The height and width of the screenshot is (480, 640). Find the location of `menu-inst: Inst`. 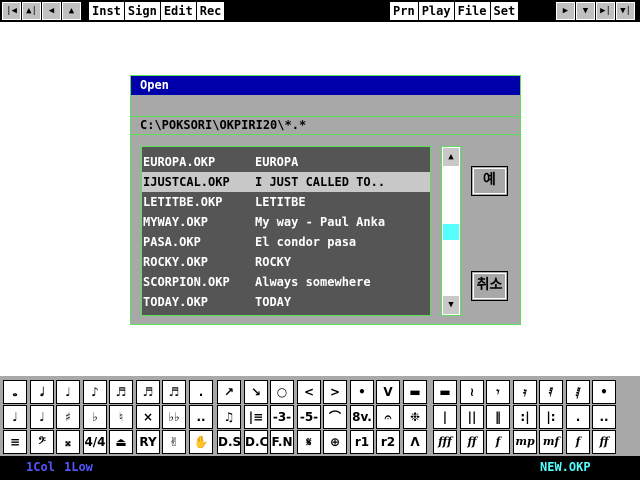

menu-inst: Inst is located at coordinates (106, 11).